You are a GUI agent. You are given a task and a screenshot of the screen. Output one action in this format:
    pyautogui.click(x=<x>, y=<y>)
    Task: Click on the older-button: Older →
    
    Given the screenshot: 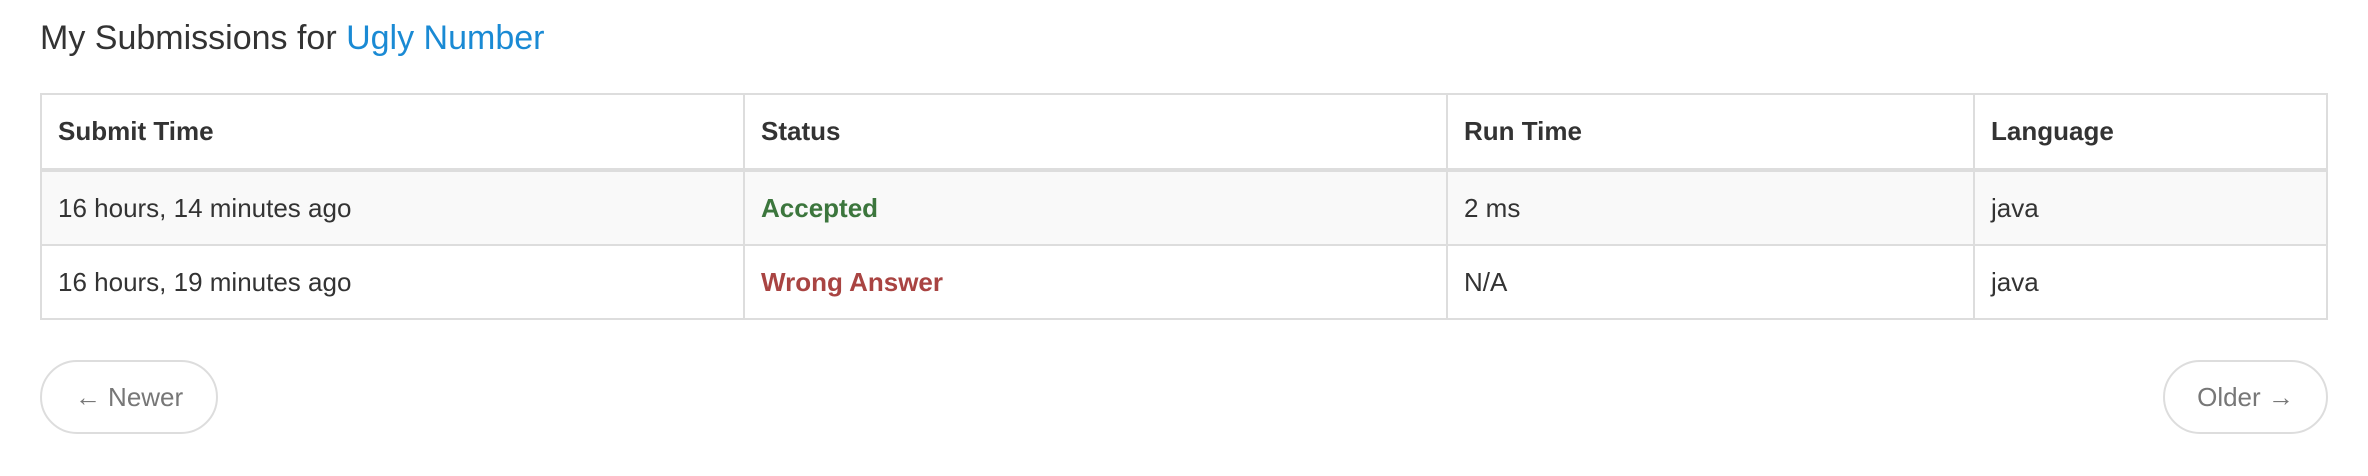 What is the action you would take?
    pyautogui.click(x=2245, y=397)
    